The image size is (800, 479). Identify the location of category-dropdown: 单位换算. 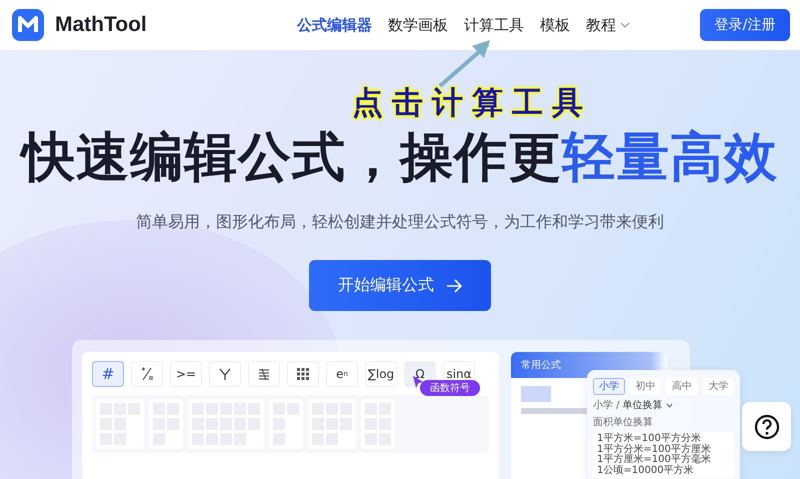
(647, 405).